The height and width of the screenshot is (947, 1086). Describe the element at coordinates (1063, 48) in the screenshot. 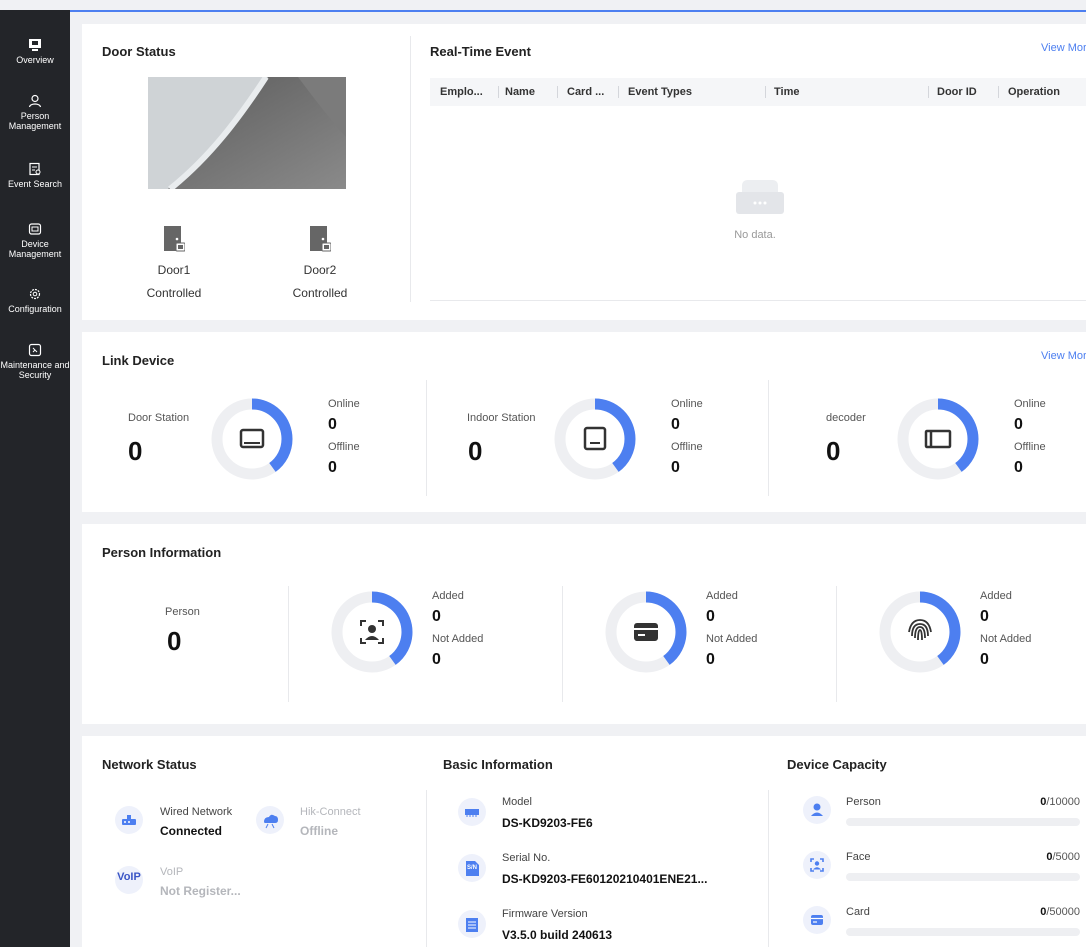

I see `realtime-view-more-link: View More` at that location.